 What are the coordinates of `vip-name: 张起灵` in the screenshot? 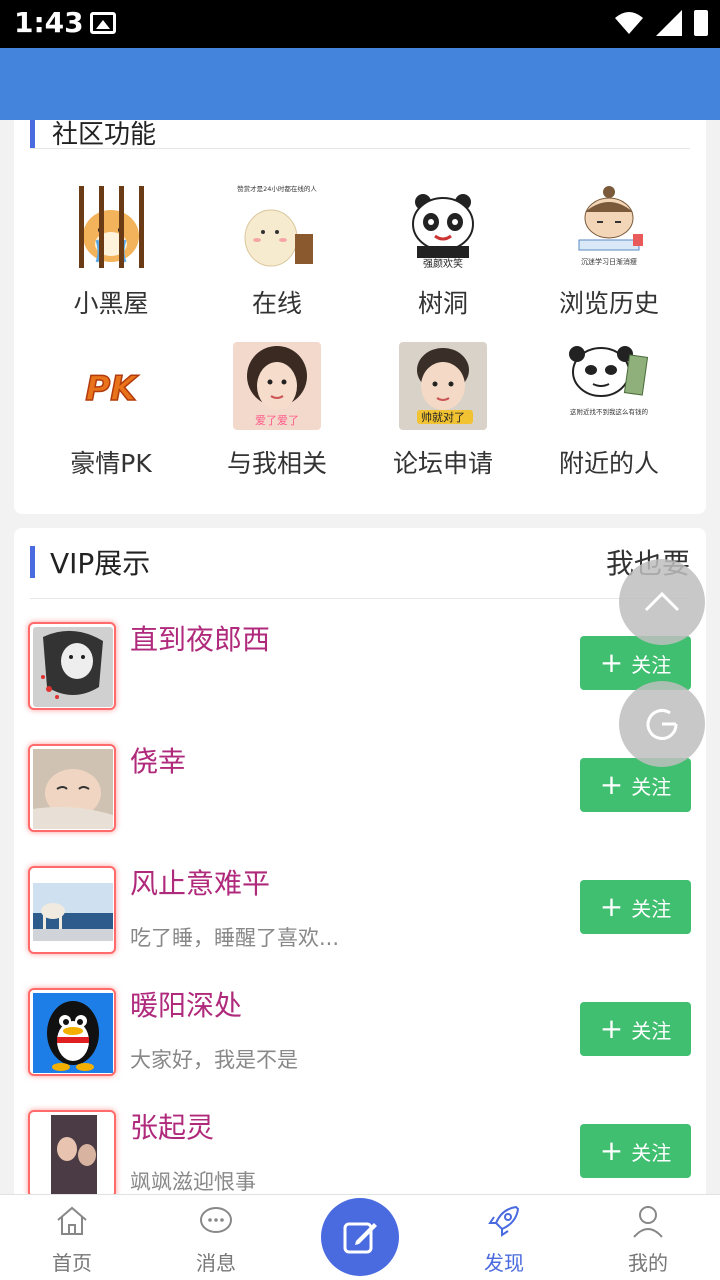 It's located at (172, 1126).